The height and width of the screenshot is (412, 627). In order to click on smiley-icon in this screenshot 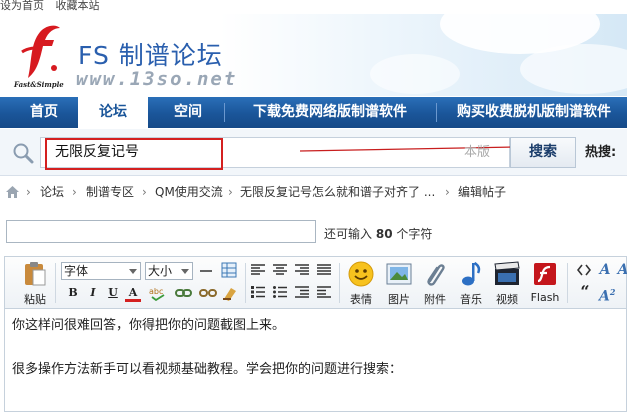, I will do `click(361, 274)`.